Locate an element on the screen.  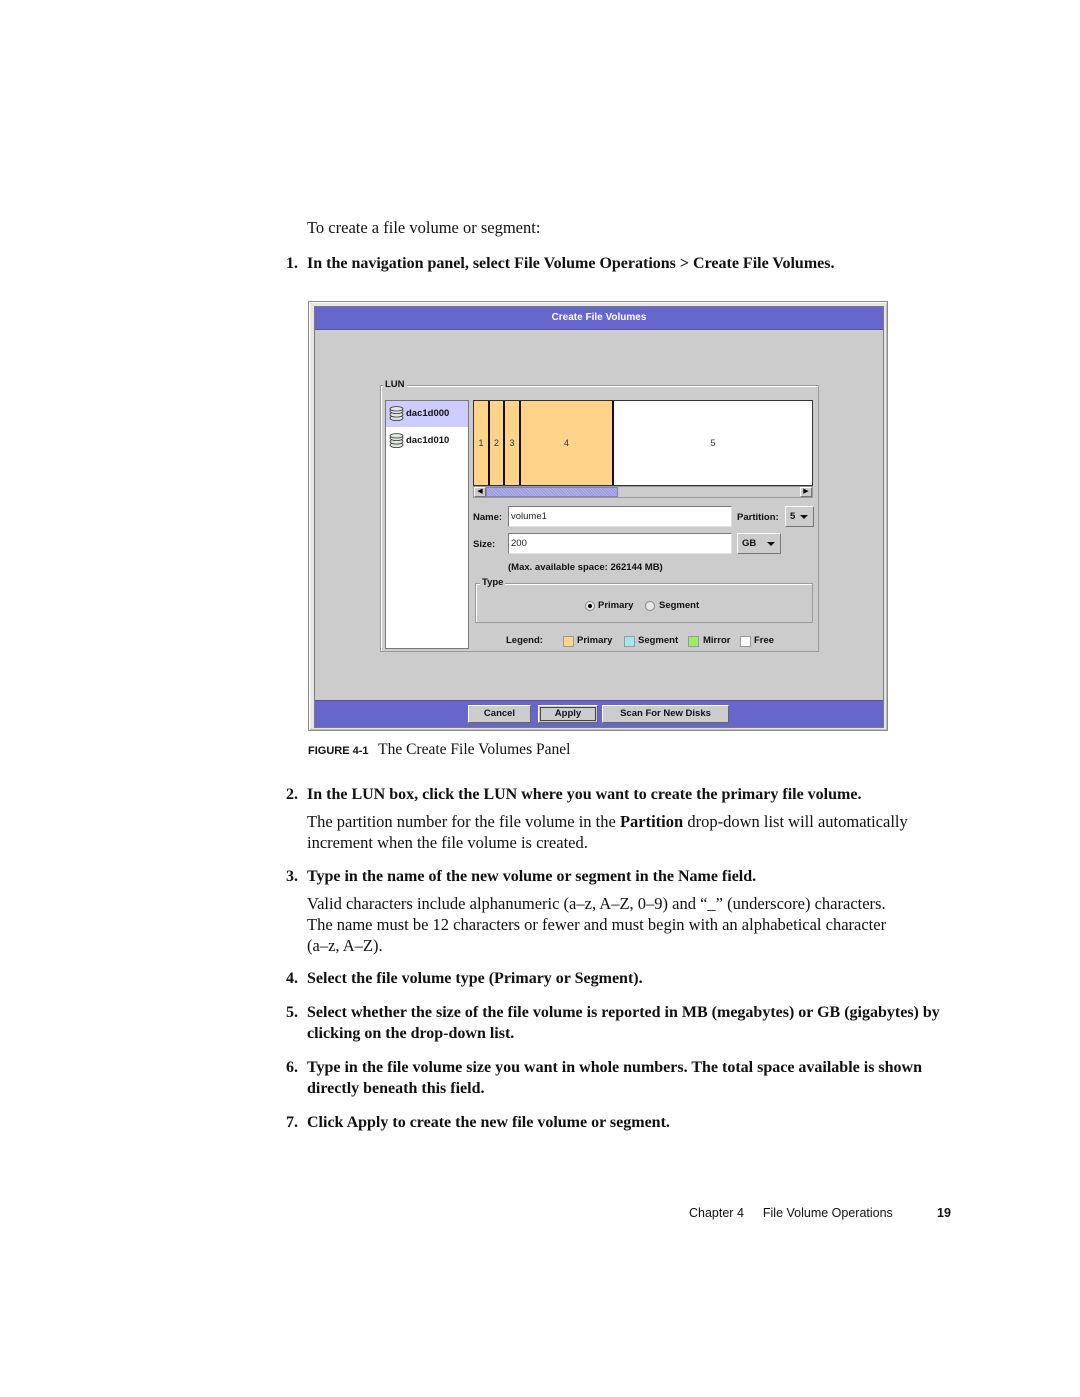
legend-mirror: Mirror is located at coordinates (717, 640).